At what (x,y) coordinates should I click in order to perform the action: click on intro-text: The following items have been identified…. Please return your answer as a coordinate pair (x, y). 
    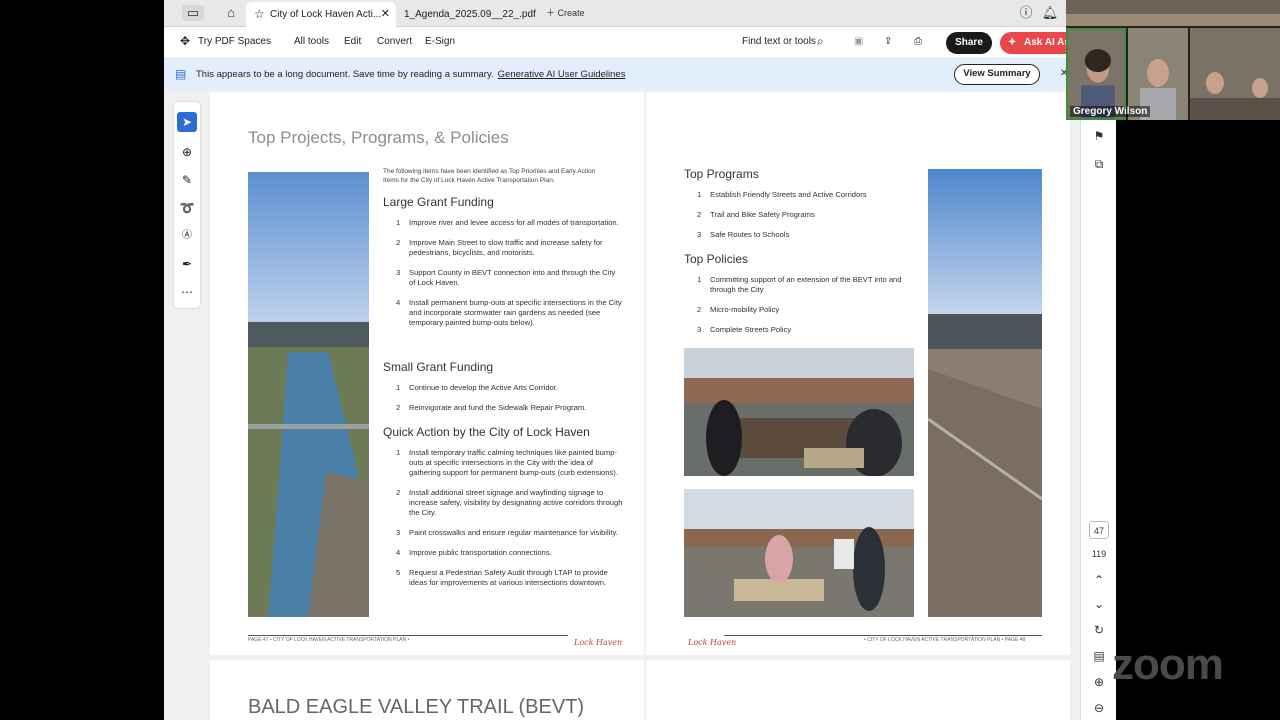
    Looking at the image, I should click on (489, 176).